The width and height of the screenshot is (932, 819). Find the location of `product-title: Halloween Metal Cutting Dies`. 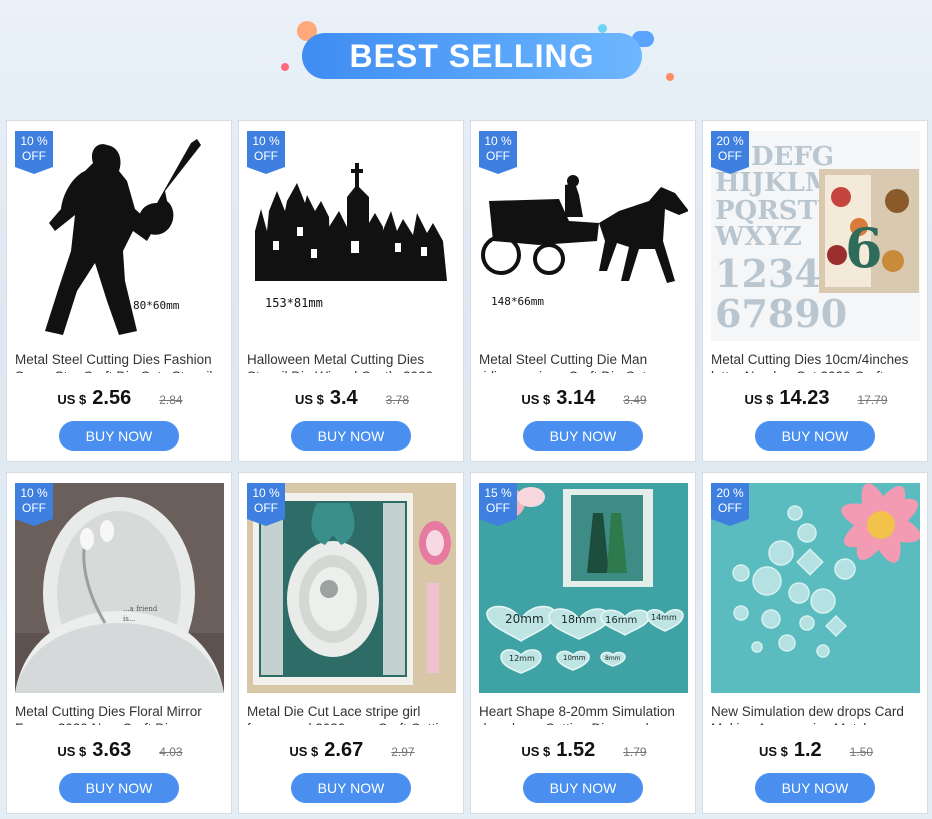

product-title: Halloween Metal Cutting Dies is located at coordinates (352, 360).